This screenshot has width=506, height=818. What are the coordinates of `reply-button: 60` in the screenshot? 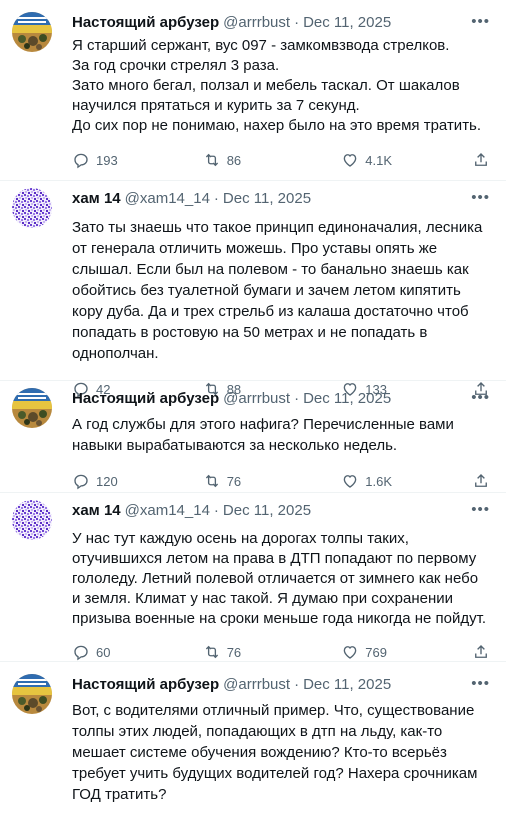 It's located at (137, 652).